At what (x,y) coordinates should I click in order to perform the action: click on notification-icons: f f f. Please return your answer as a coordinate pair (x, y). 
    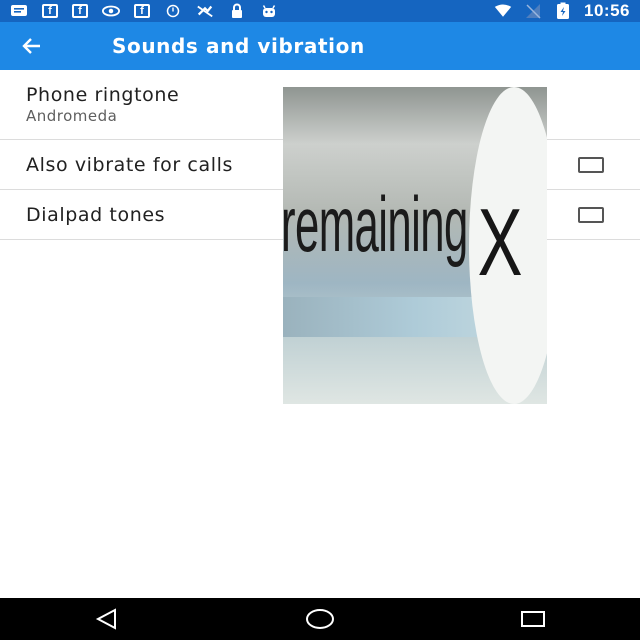
    Looking at the image, I should click on (144, 11).